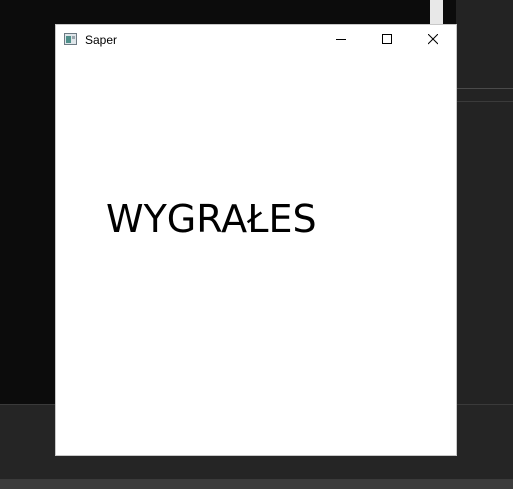  I want to click on minesweeper-app-icon, so click(70, 39).